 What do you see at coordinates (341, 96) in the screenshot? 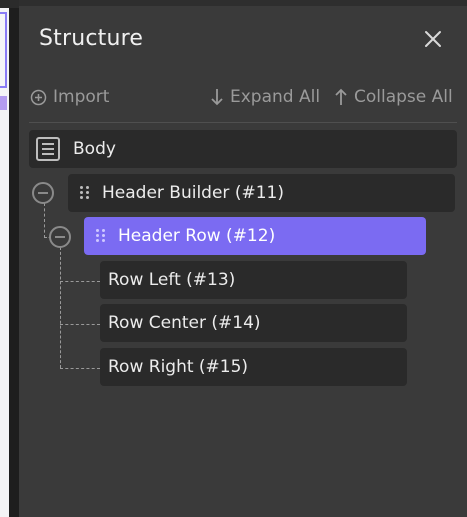
I see `arrow-up-icon` at bounding box center [341, 96].